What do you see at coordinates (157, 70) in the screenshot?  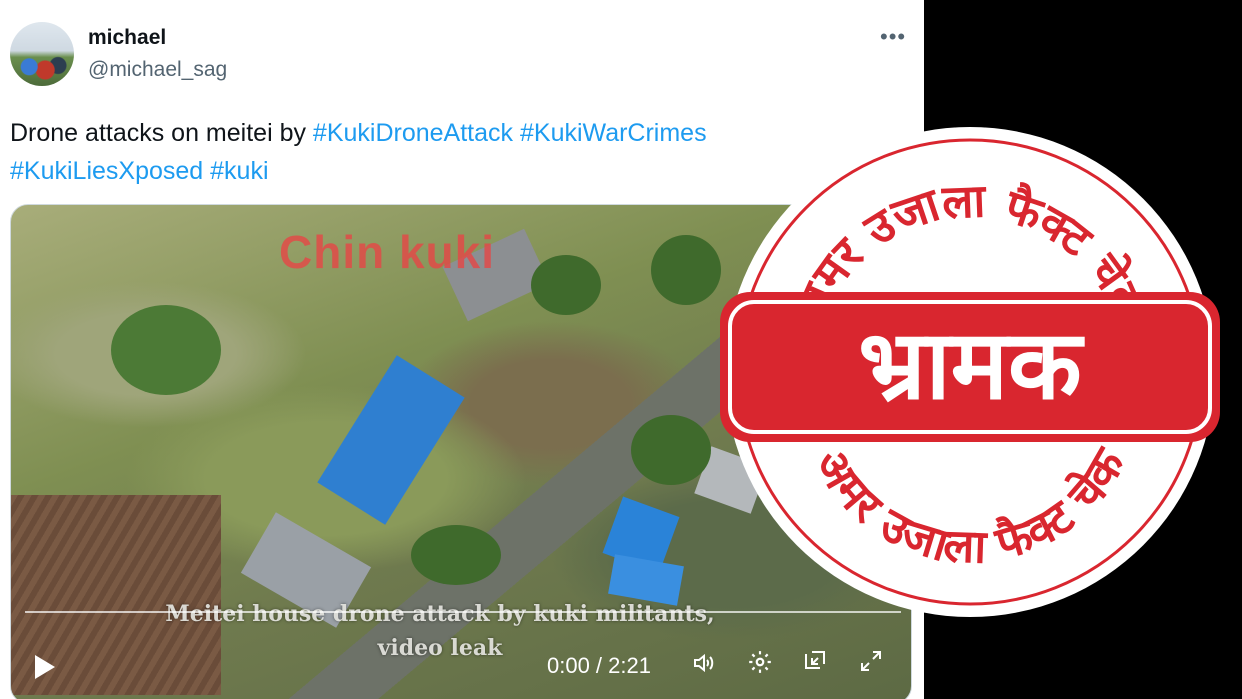 I see `user-handle: @michael_sag` at bounding box center [157, 70].